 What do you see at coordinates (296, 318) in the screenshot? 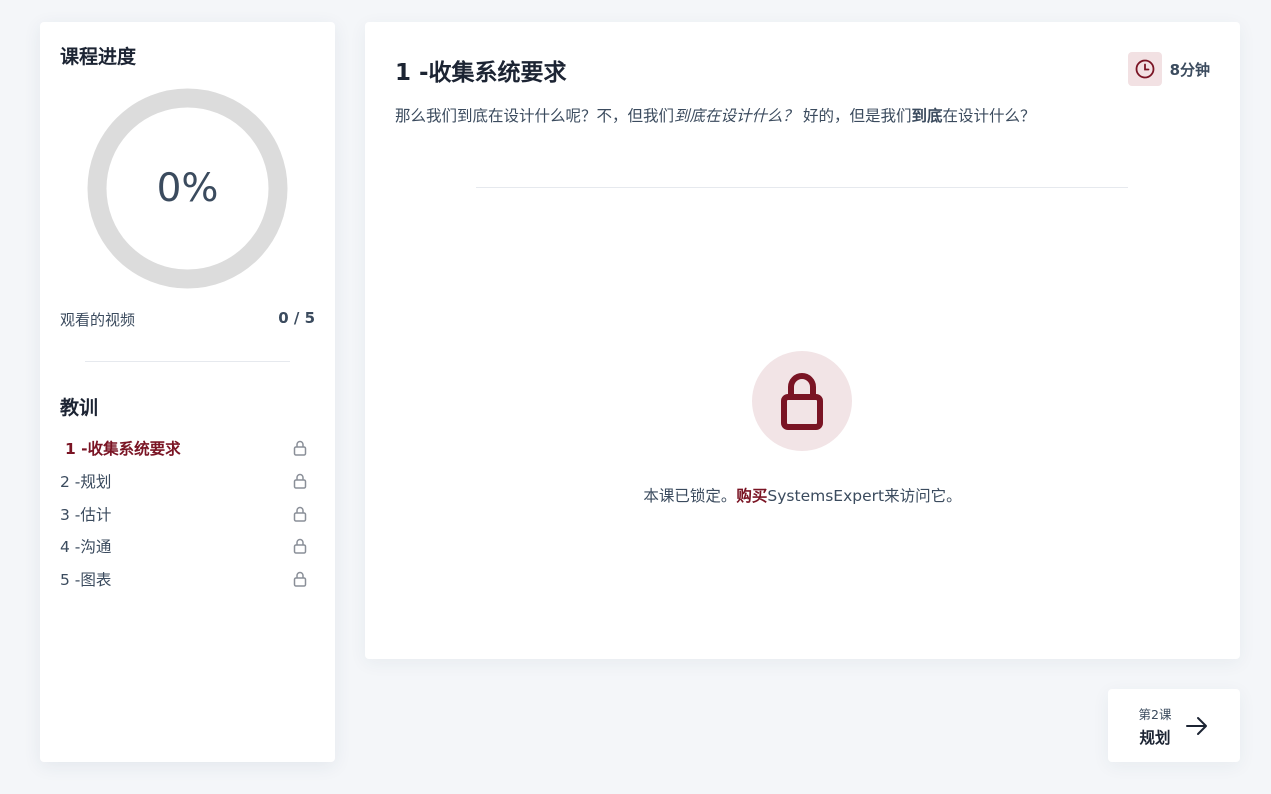
I see `videos-watched-count: 0 / 5` at bounding box center [296, 318].